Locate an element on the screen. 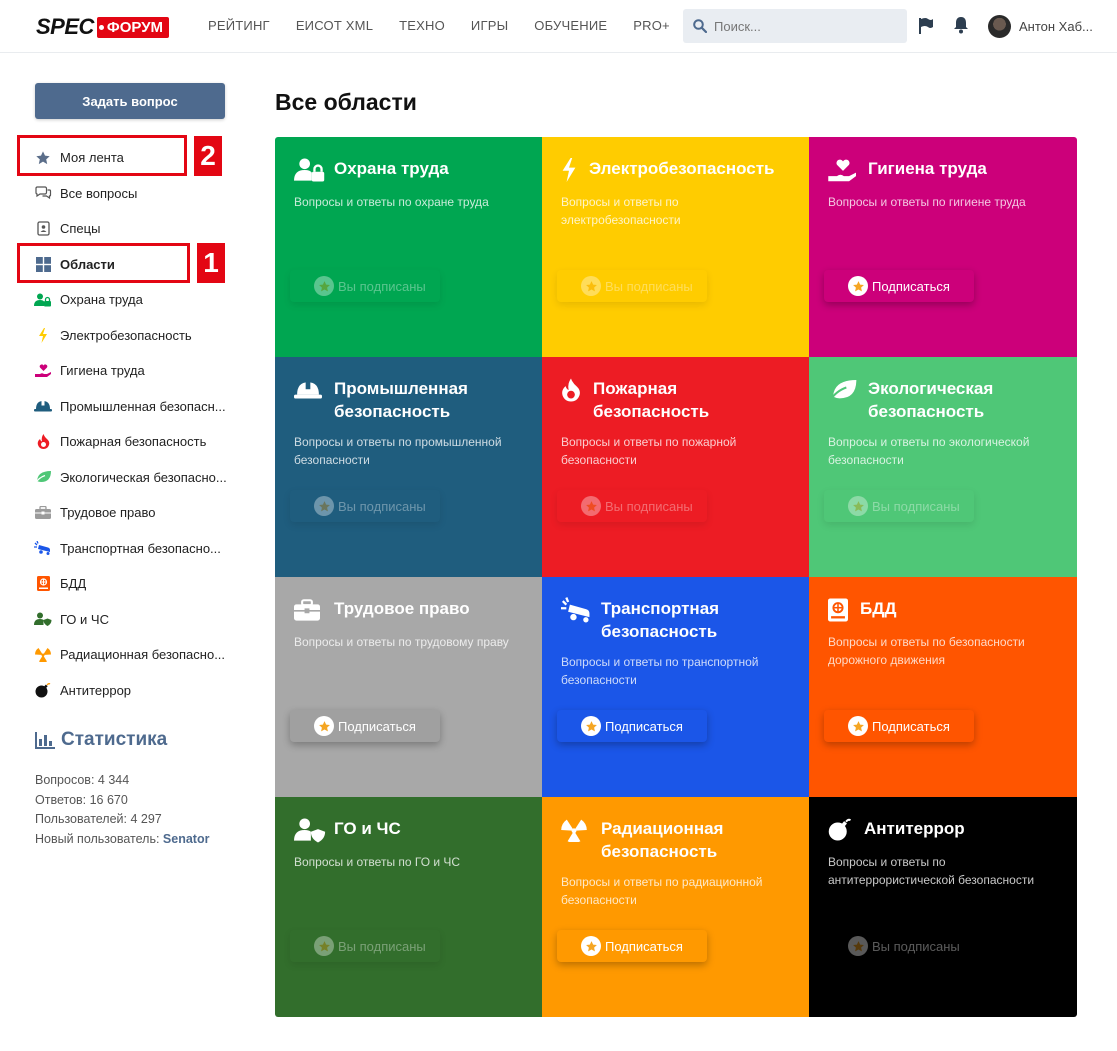 The image size is (1117, 1051). flag-icon is located at coordinates (926, 26).